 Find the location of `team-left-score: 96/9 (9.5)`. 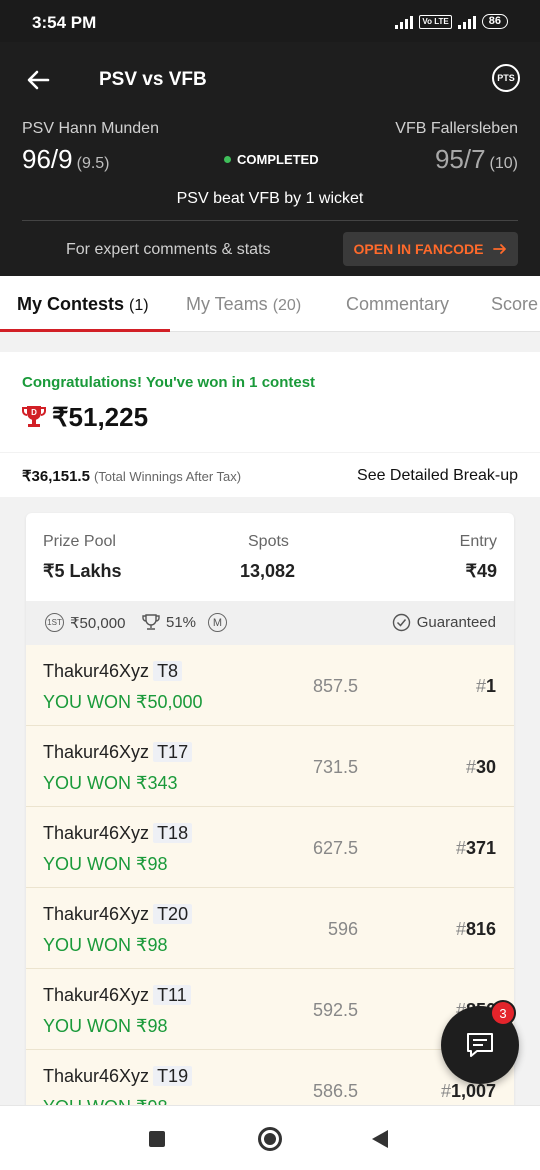

team-left-score: 96/9 (9.5) is located at coordinates (66, 159).